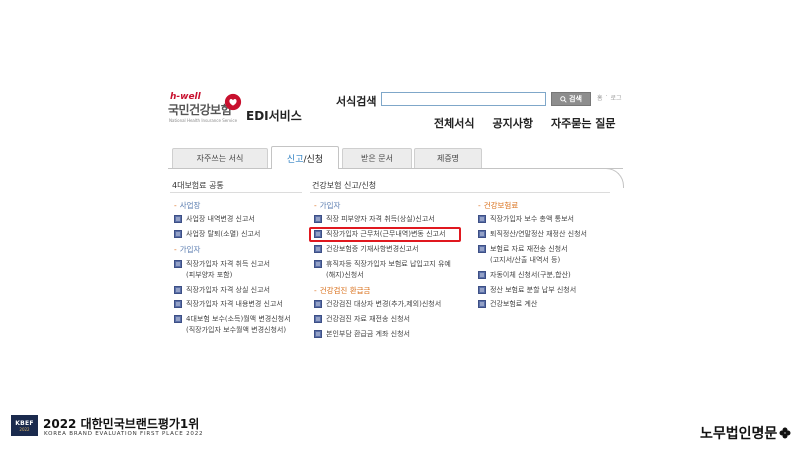  What do you see at coordinates (575, 99) in the screenshot?
I see `search-button-label: 검색` at bounding box center [575, 99].